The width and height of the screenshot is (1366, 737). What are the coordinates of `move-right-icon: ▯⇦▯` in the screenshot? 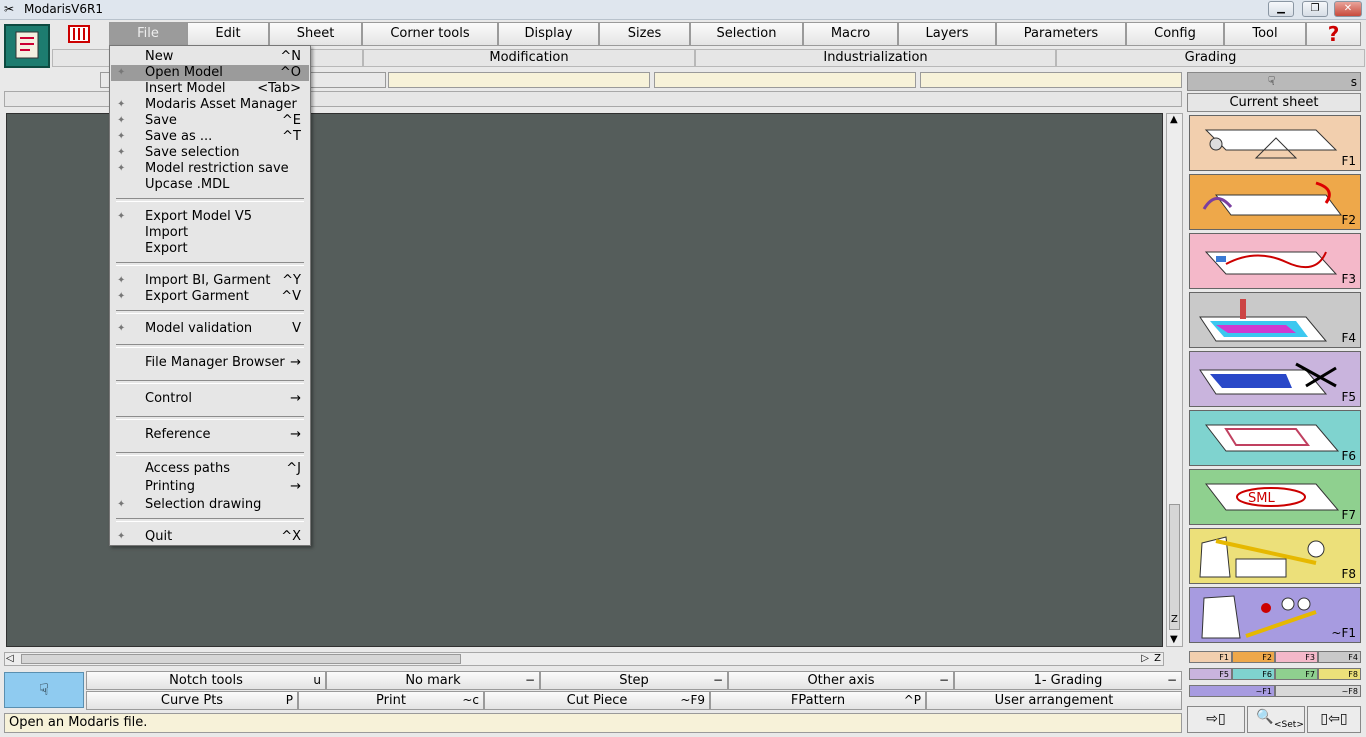 It's located at (1334, 719).